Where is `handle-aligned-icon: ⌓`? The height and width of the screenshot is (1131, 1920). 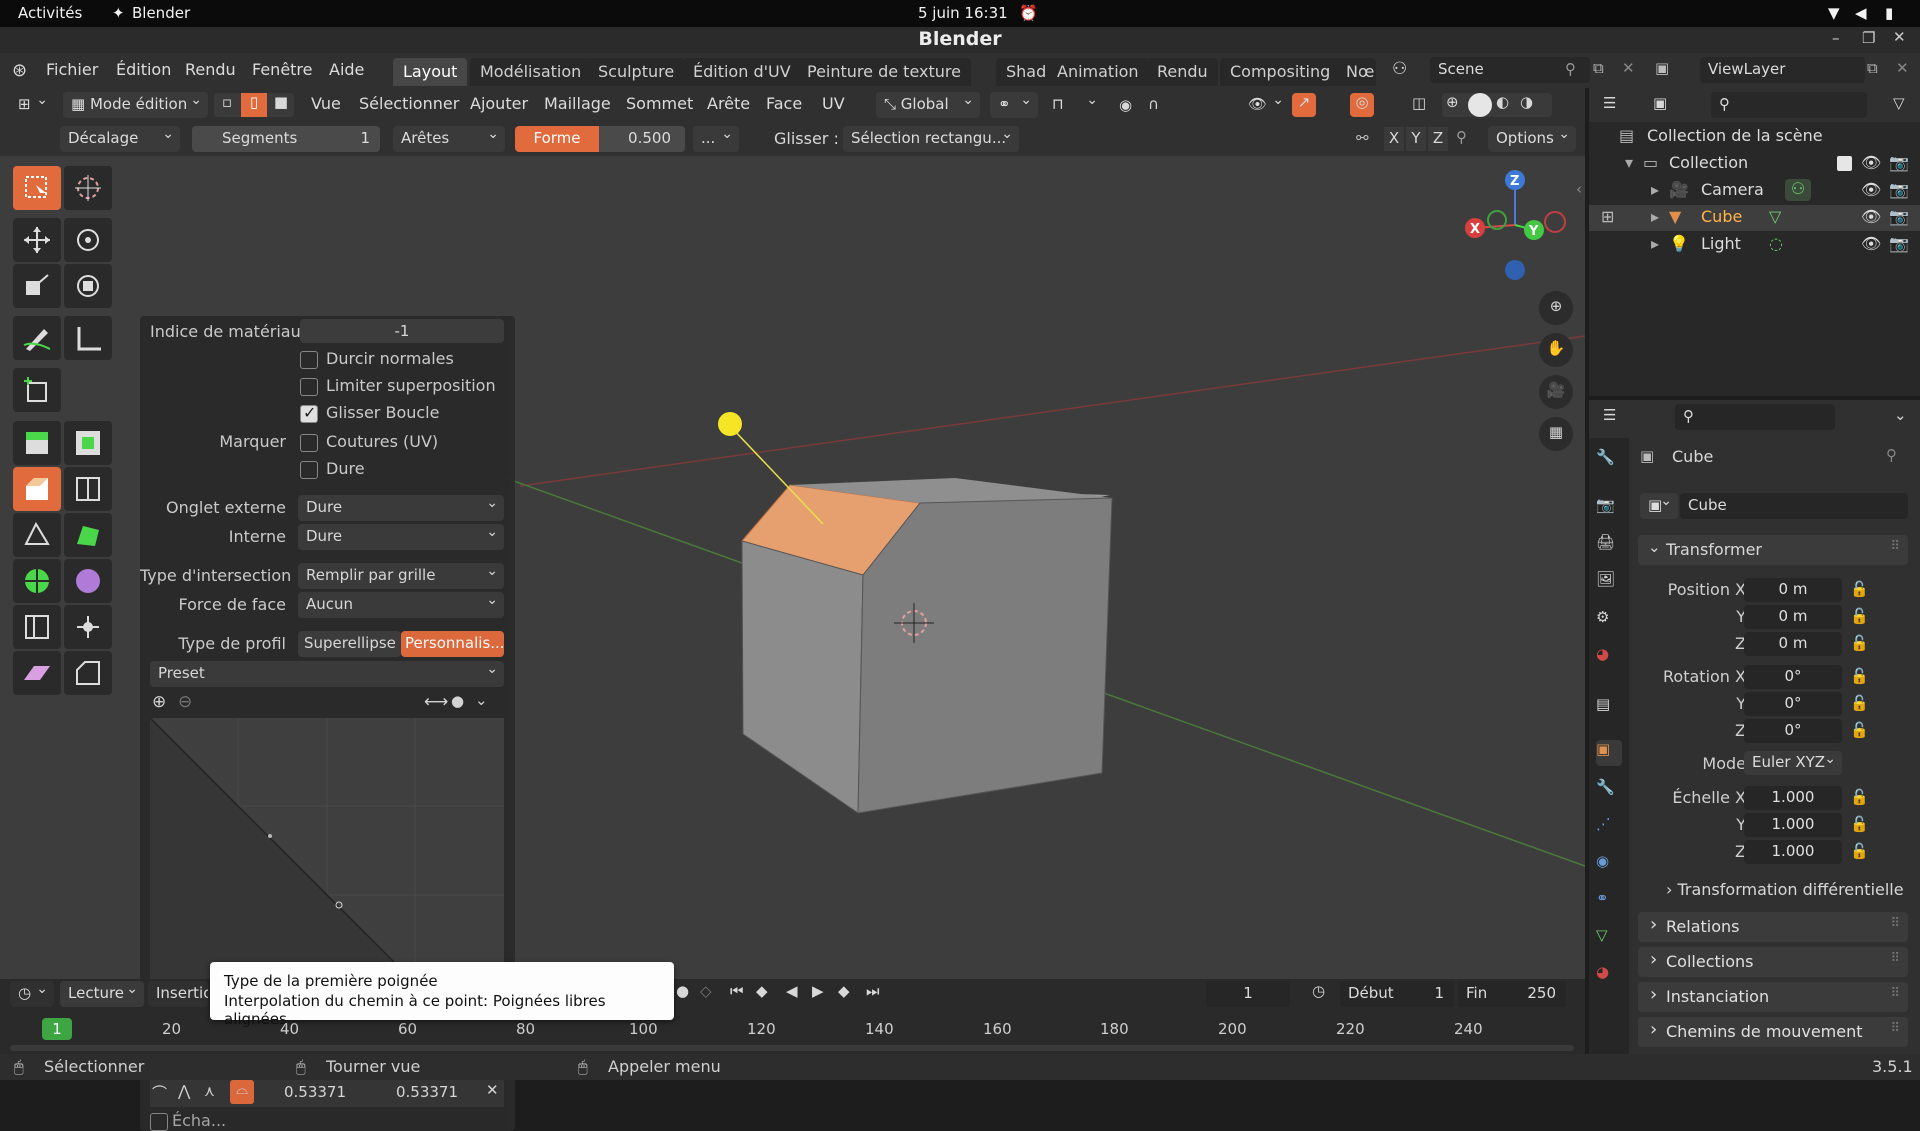
handle-aligned-icon: ⌓ is located at coordinates (242, 1092).